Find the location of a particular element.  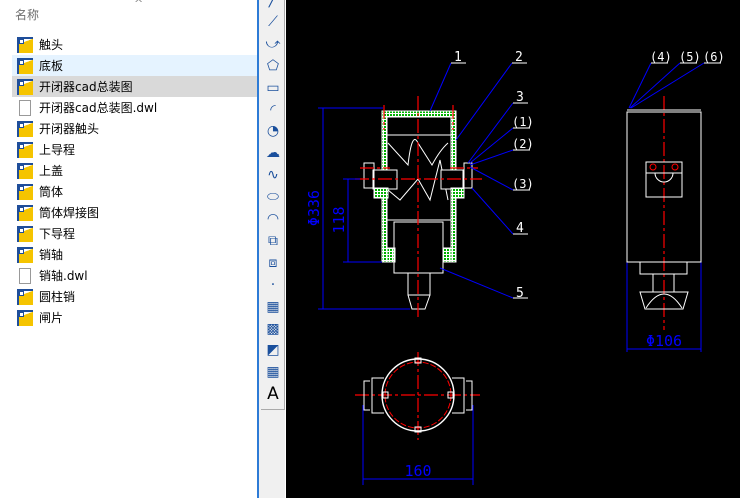

draw-toolbar: ╱ ⟋ ⤻ ⬠ ▭ ◜ ◔ ☁ ∿ ⬭ ◠ ⧉ ⧈ · ▦ ▩ ◩ ▦ A is located at coordinates (271, 249).